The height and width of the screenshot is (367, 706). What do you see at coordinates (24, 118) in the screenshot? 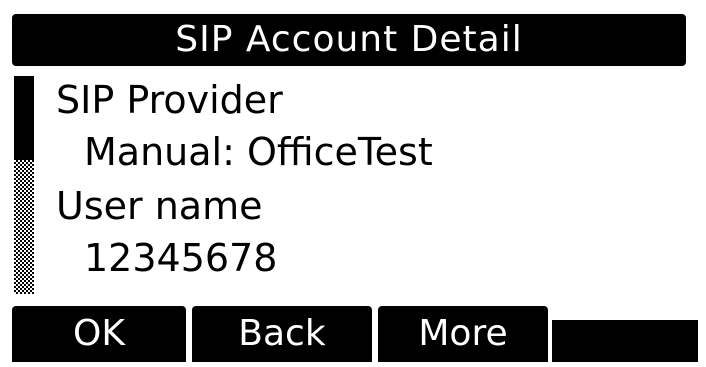
I see `scrollbar-thumb` at bounding box center [24, 118].